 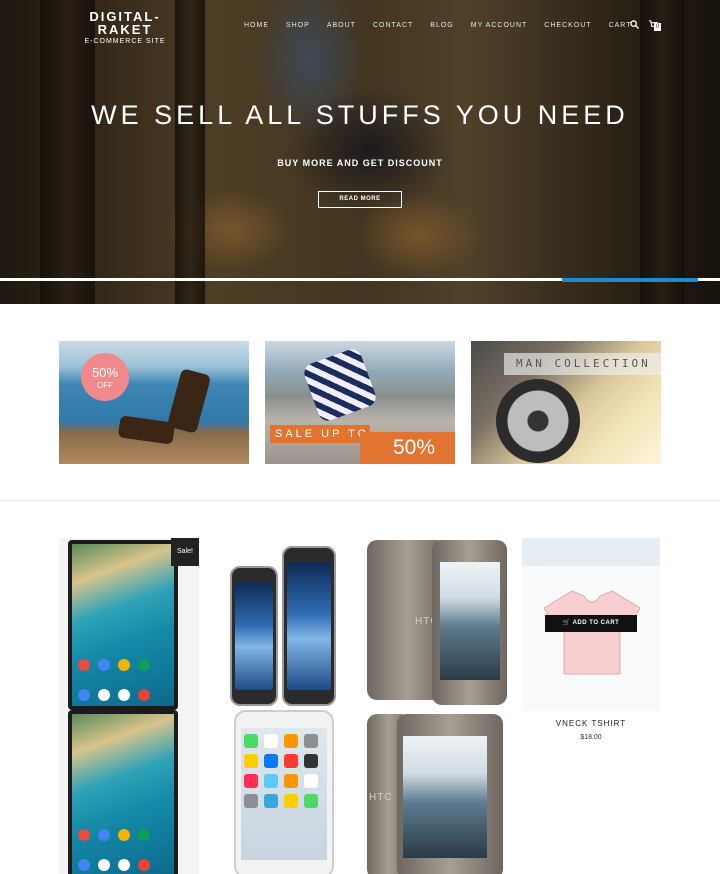 What do you see at coordinates (437, 706) in the screenshot?
I see `product-card-htc: HTC HTC` at bounding box center [437, 706].